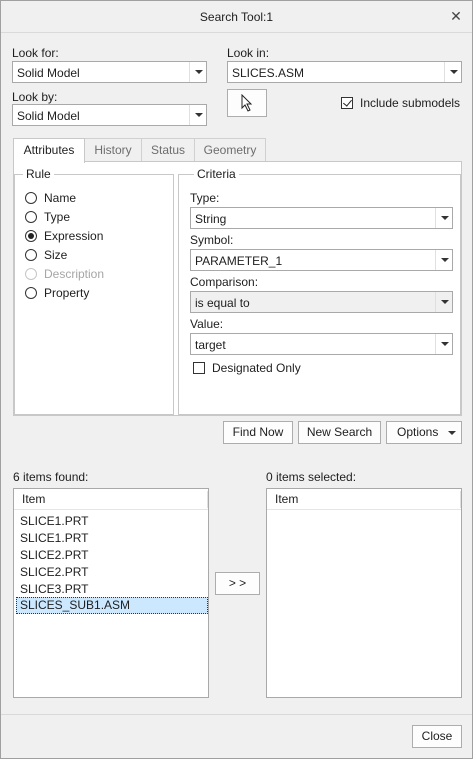 The width and height of the screenshot is (473, 759). What do you see at coordinates (111, 499) in the screenshot?
I see `found-column-header: Item` at bounding box center [111, 499].